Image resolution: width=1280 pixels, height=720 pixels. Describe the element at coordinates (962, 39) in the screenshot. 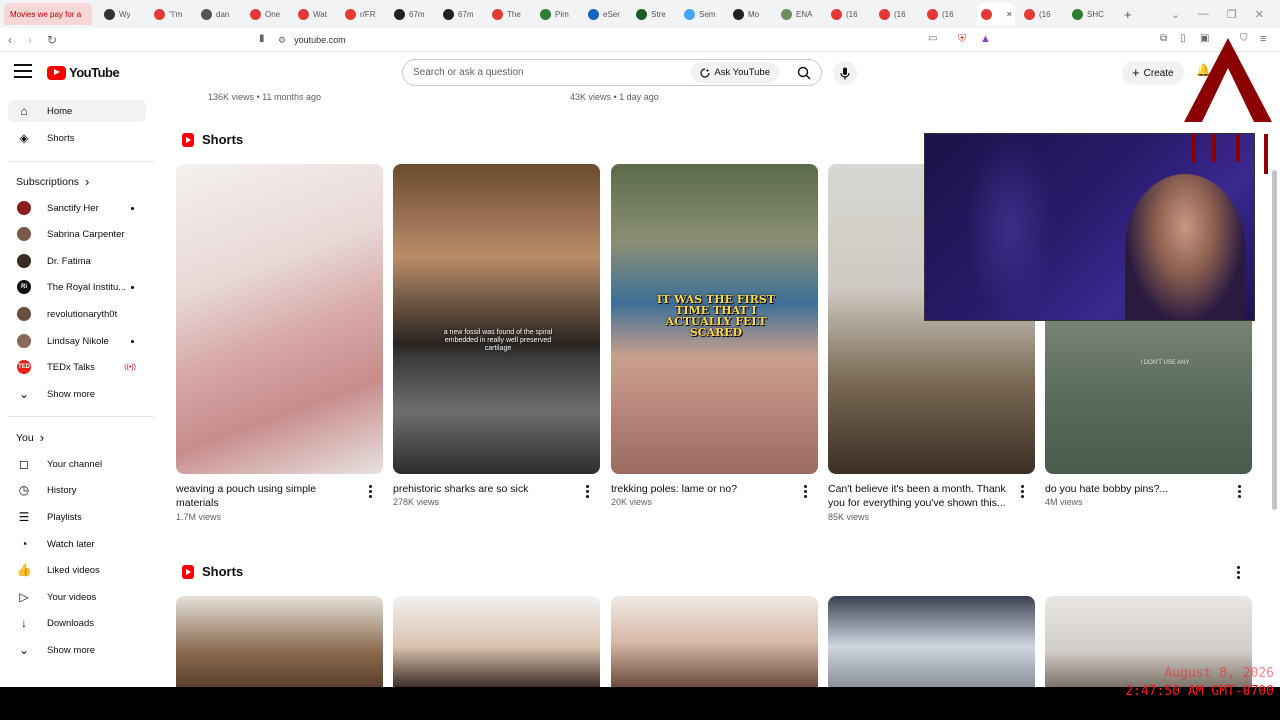

I see `brave-shield-icon: ⛨` at that location.